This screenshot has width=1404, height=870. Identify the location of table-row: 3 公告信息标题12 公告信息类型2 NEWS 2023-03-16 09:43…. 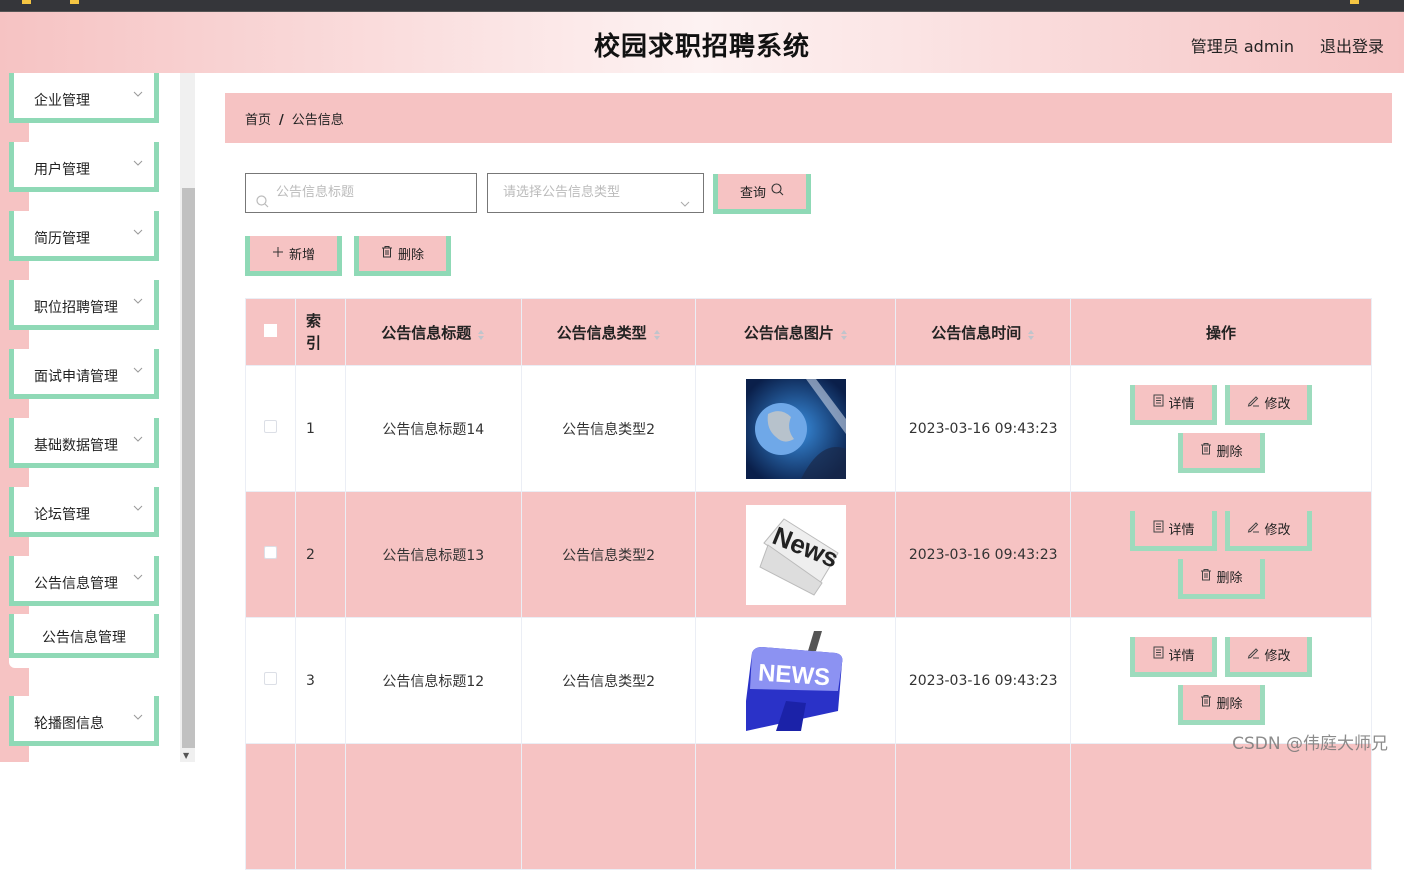
(809, 681).